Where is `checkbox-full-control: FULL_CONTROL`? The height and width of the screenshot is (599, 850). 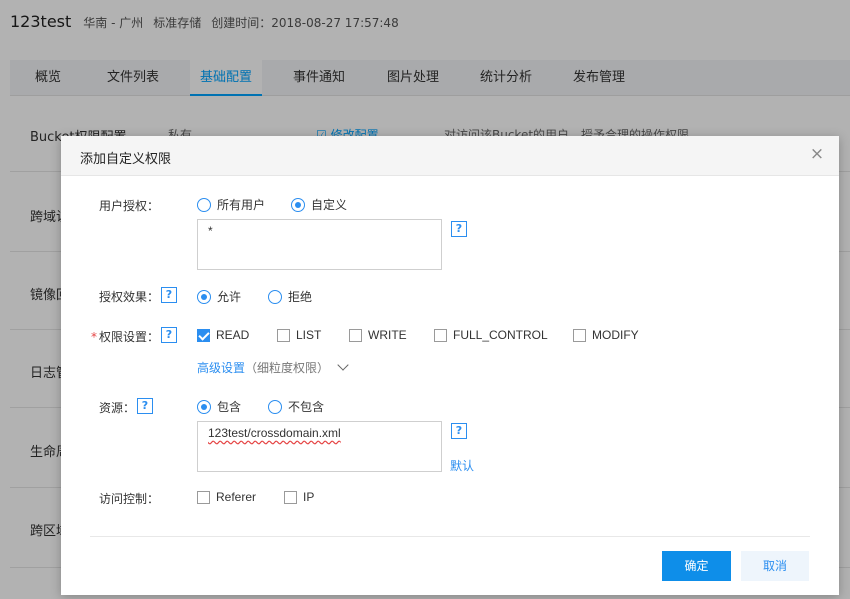
checkbox-full-control: FULL_CONTROL is located at coordinates (491, 335).